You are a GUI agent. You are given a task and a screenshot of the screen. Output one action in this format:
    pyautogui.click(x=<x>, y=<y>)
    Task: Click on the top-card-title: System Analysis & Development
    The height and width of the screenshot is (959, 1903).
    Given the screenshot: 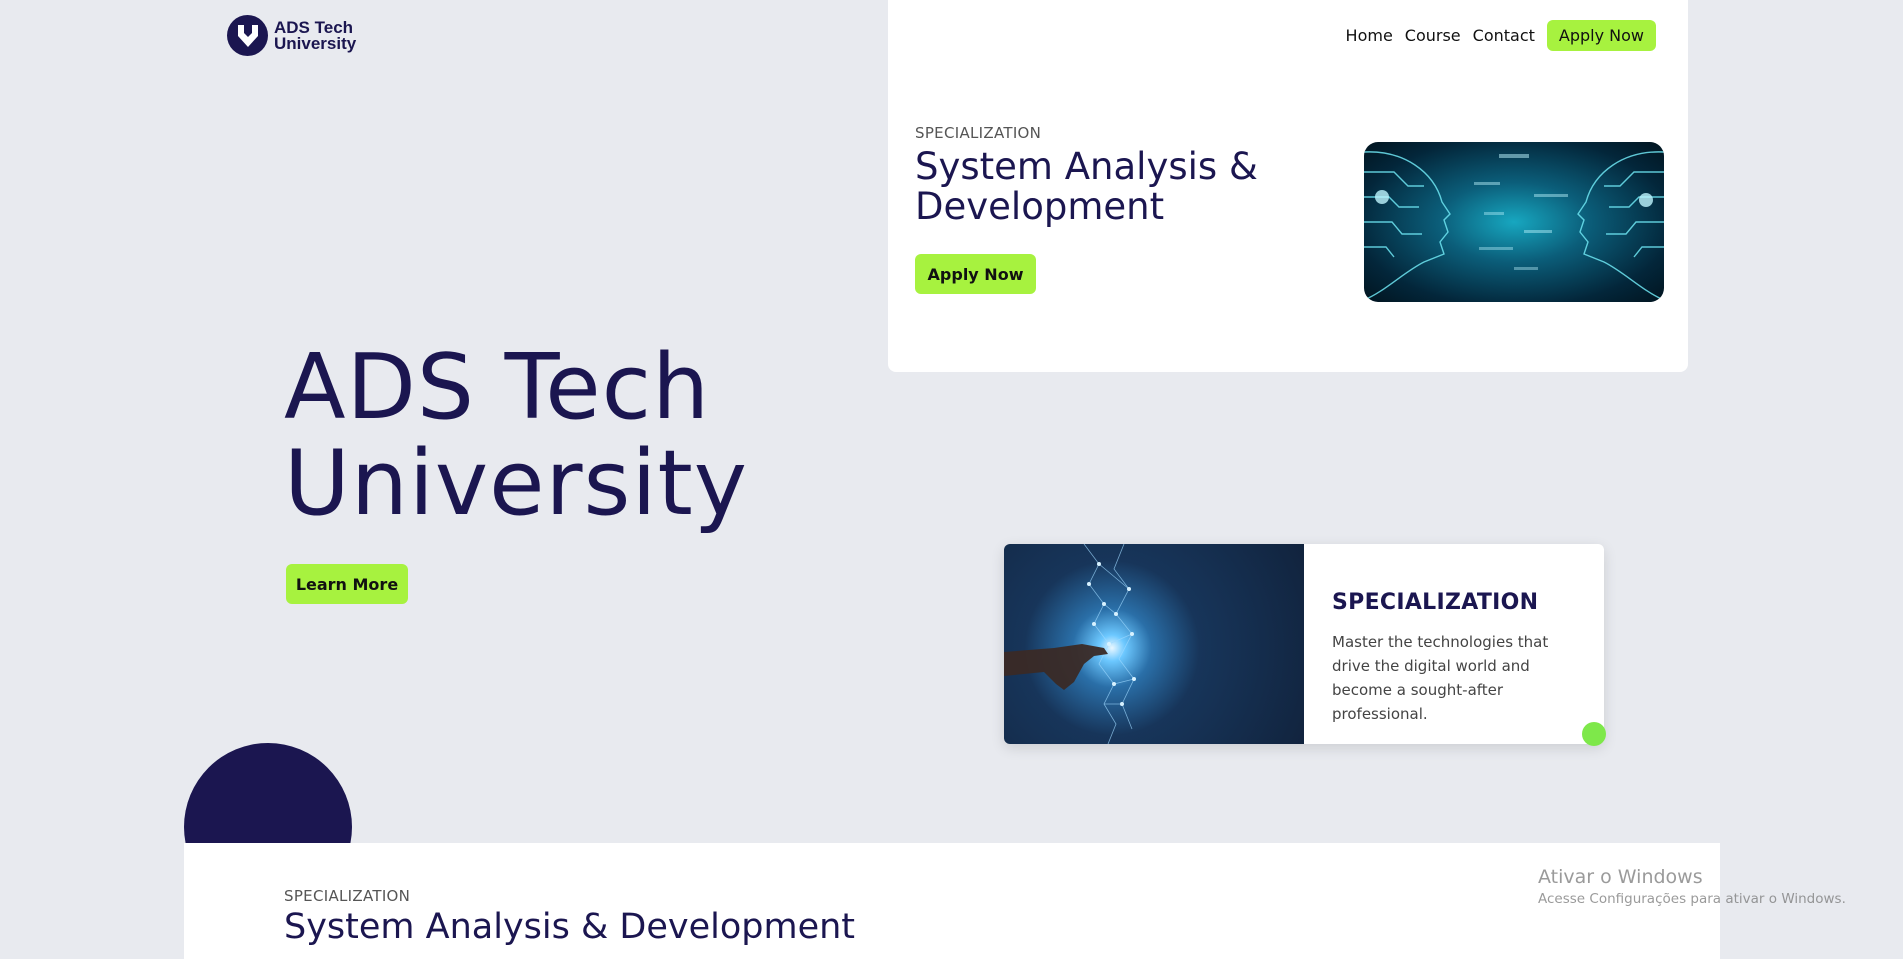 What is the action you would take?
    pyautogui.click(x=1115, y=187)
    